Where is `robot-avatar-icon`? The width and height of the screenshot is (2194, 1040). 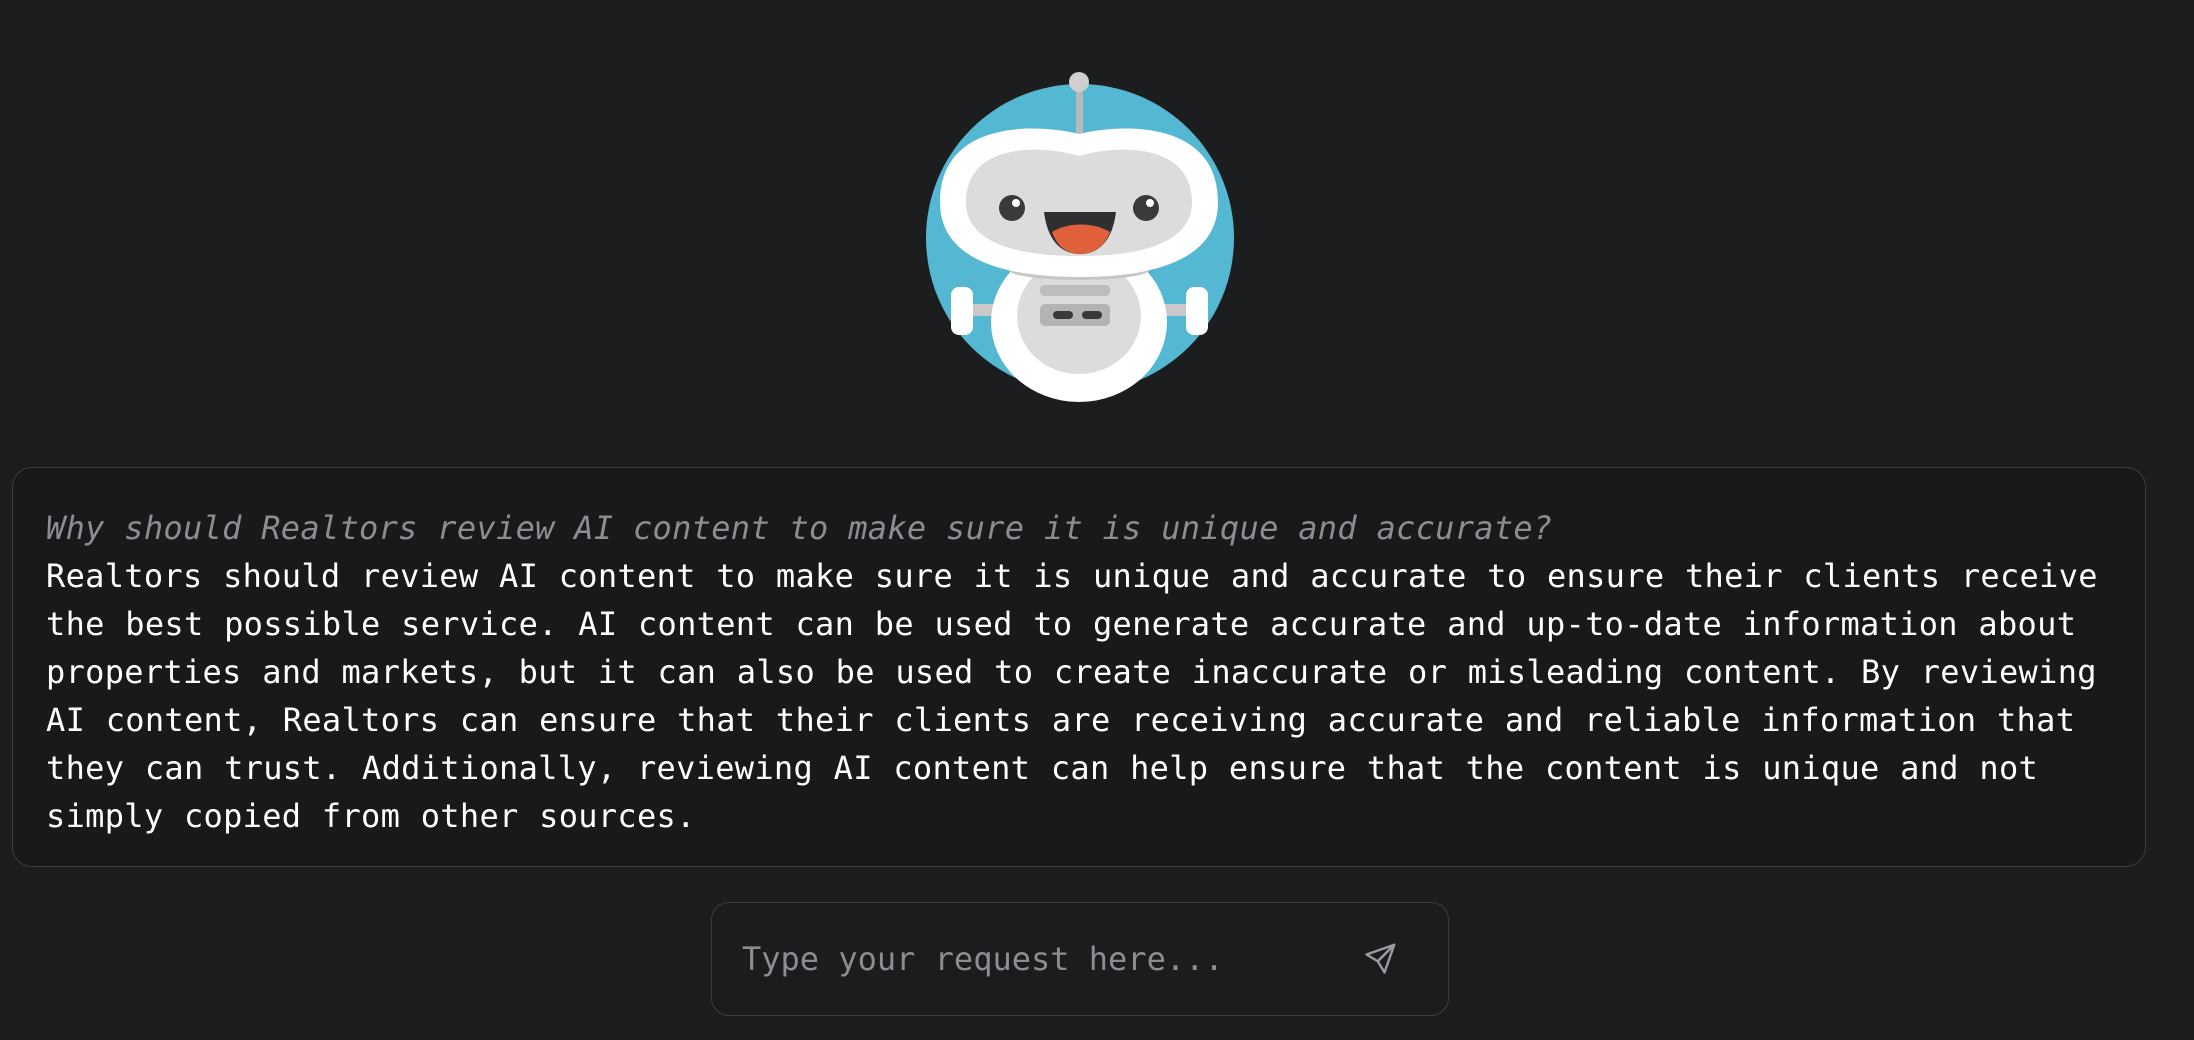 robot-avatar-icon is located at coordinates (1080, 238).